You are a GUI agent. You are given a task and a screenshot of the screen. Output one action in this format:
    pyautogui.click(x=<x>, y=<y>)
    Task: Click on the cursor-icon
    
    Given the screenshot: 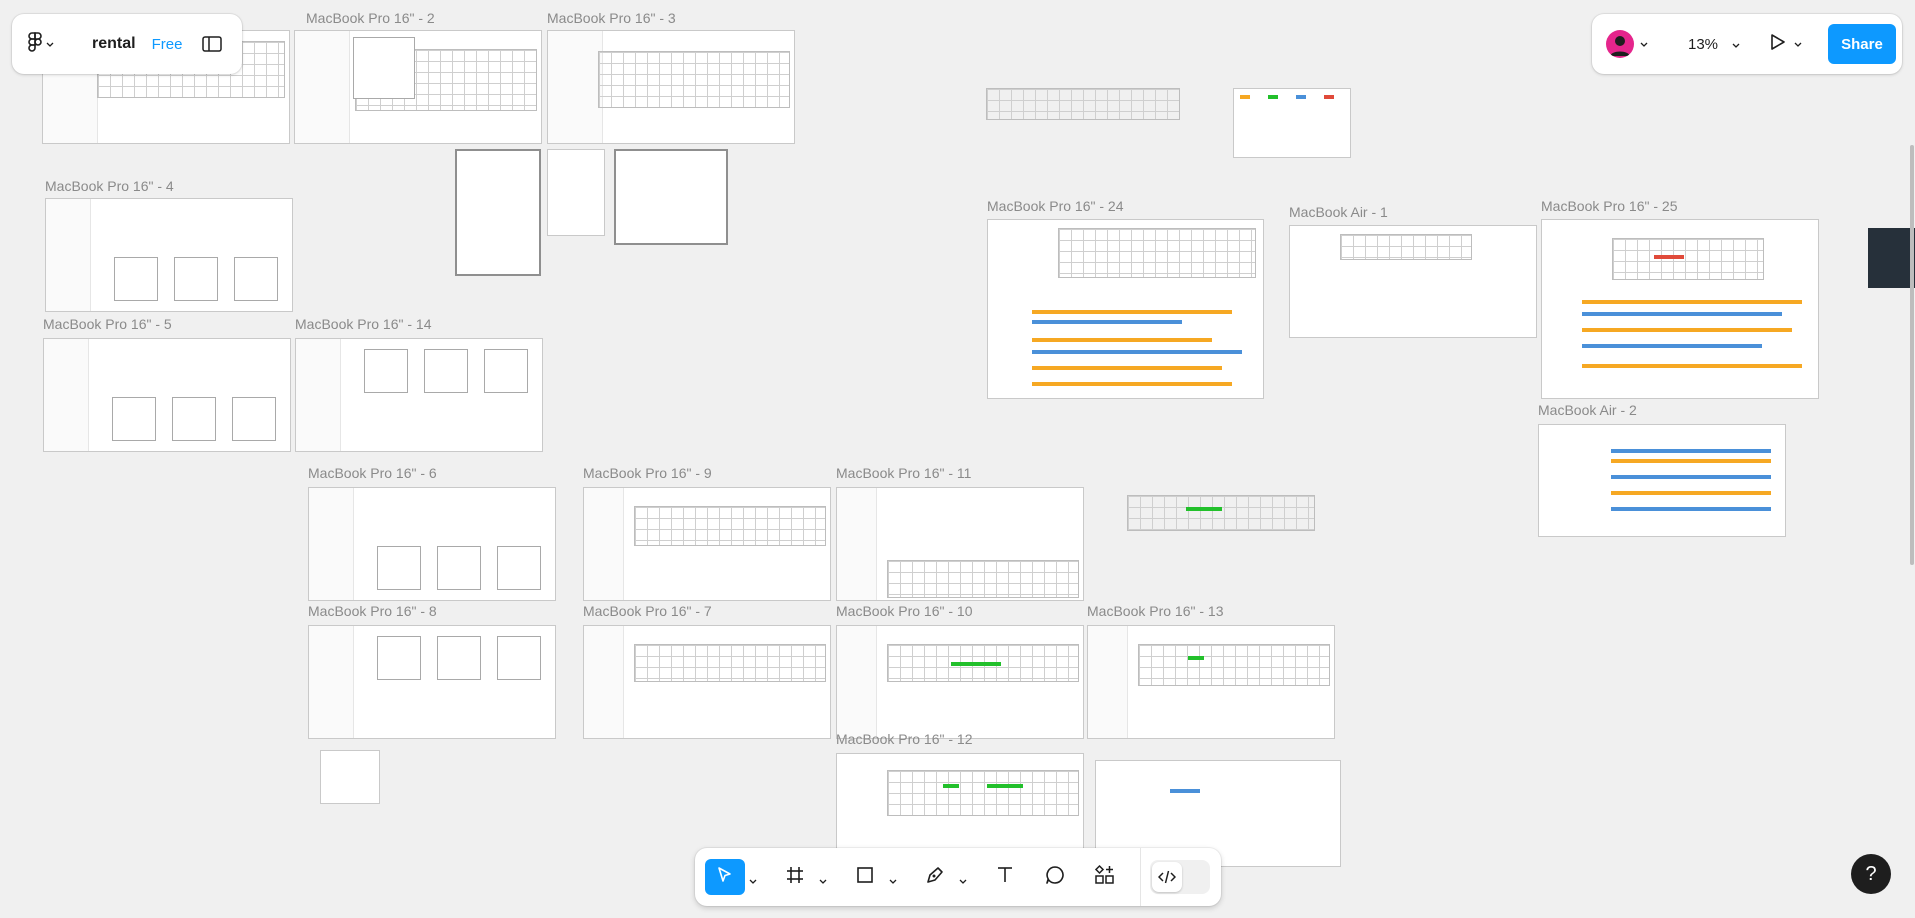 What is the action you would take?
    pyautogui.click(x=725, y=877)
    